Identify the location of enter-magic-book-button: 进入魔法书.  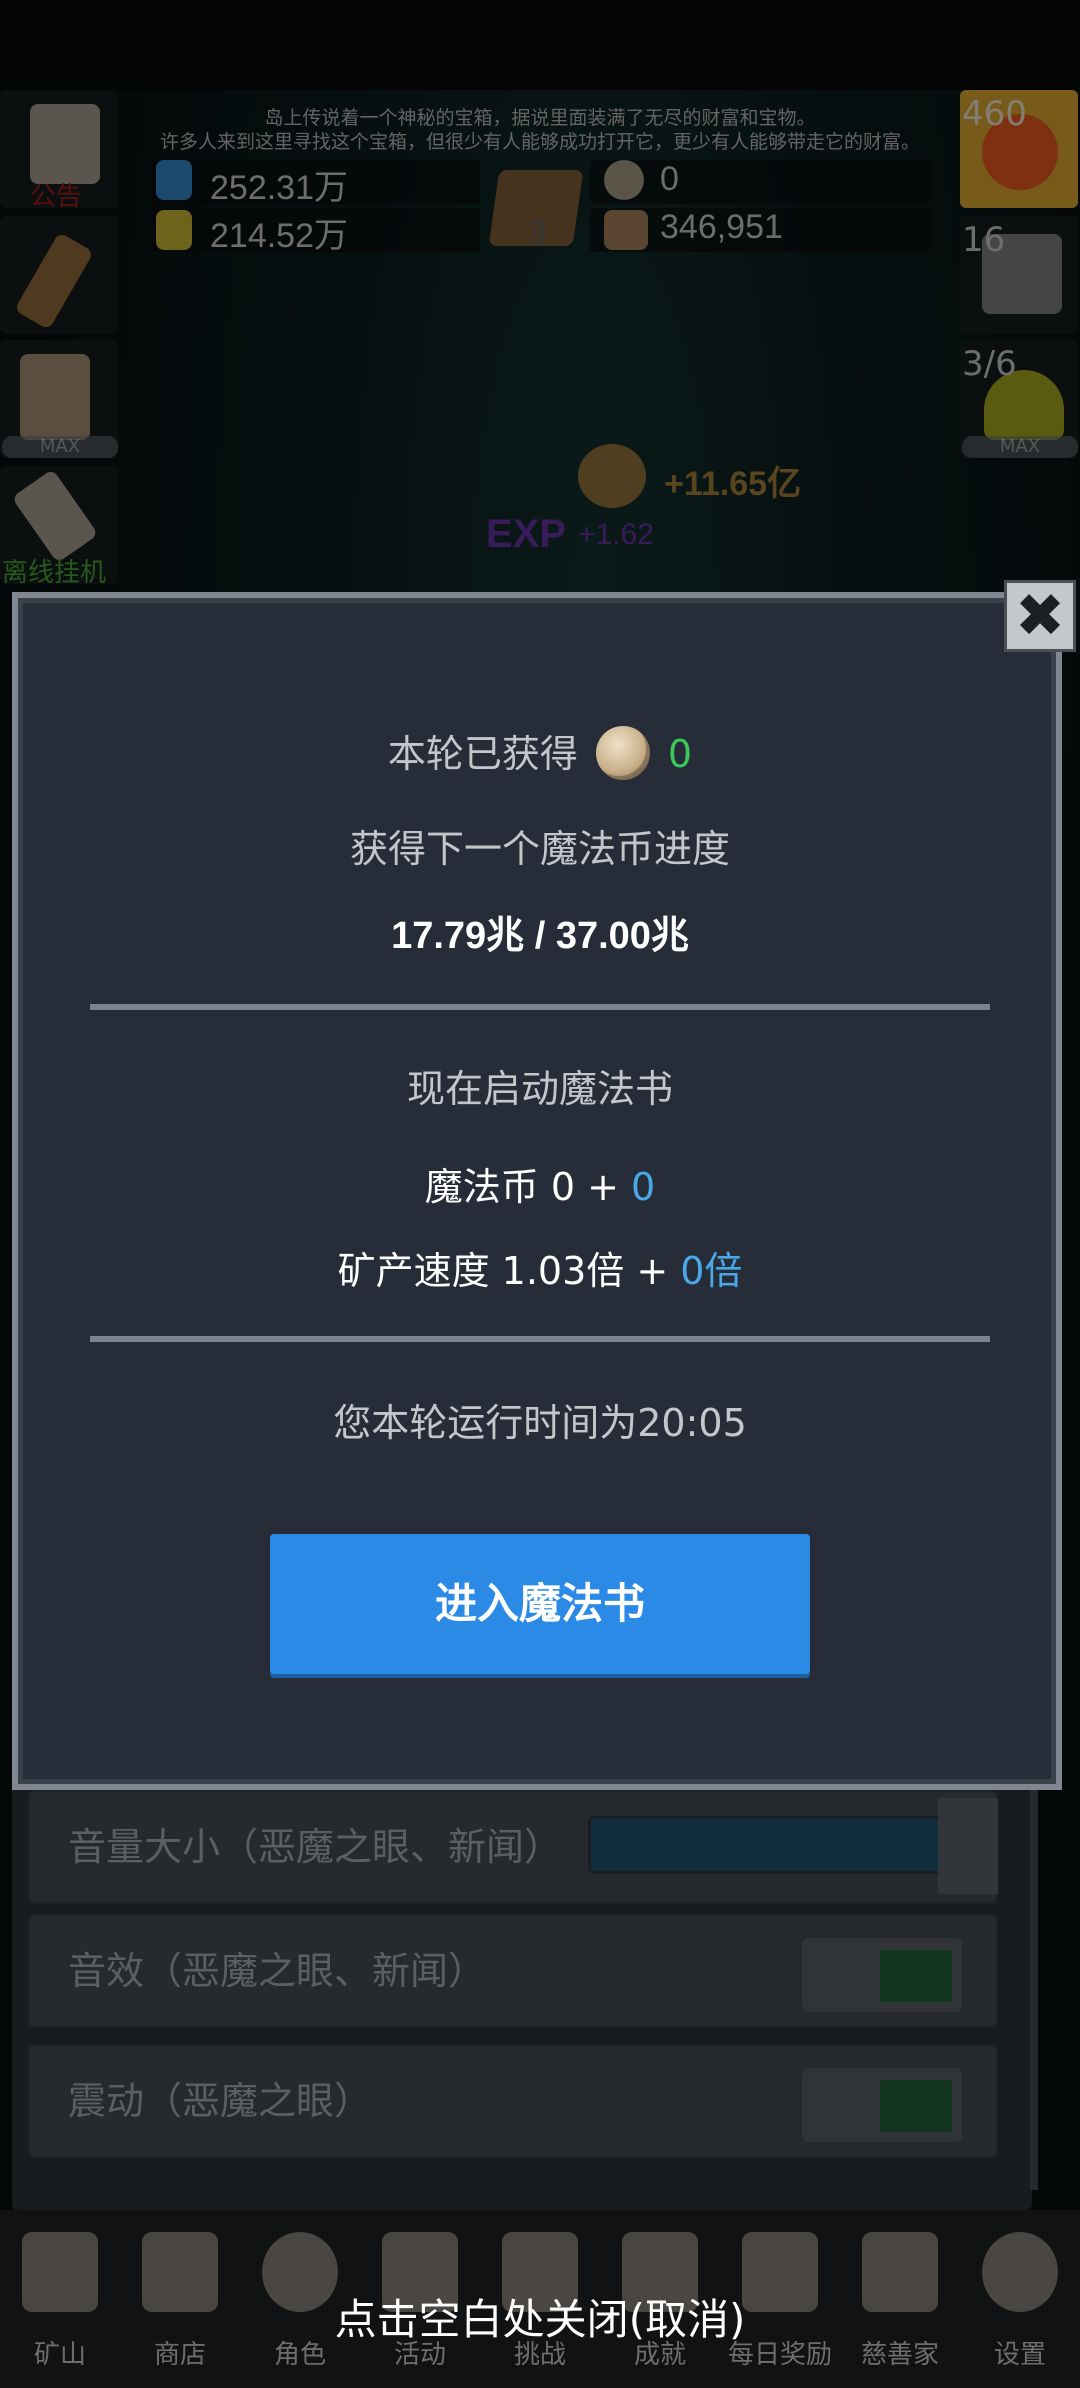
(540, 1604).